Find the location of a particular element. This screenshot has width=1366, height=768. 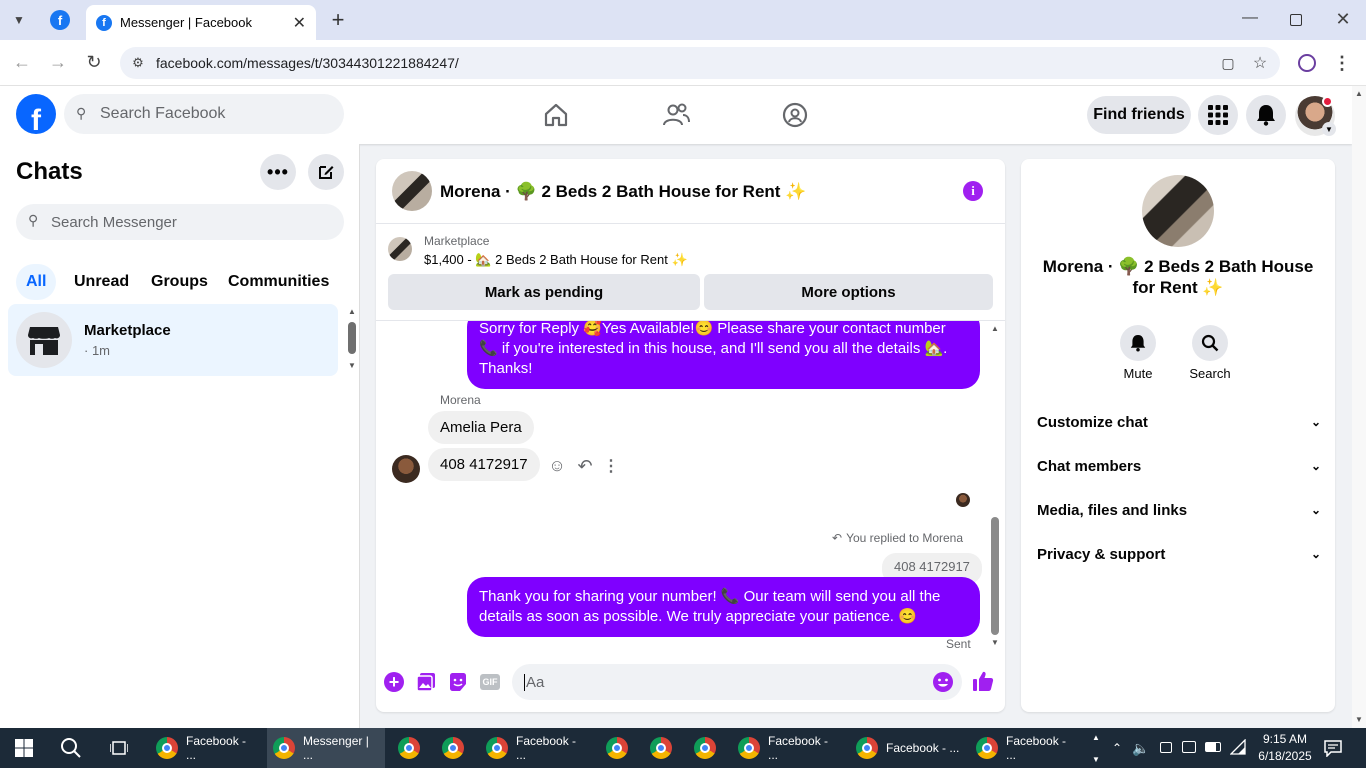

notifications-button is located at coordinates (1266, 115).